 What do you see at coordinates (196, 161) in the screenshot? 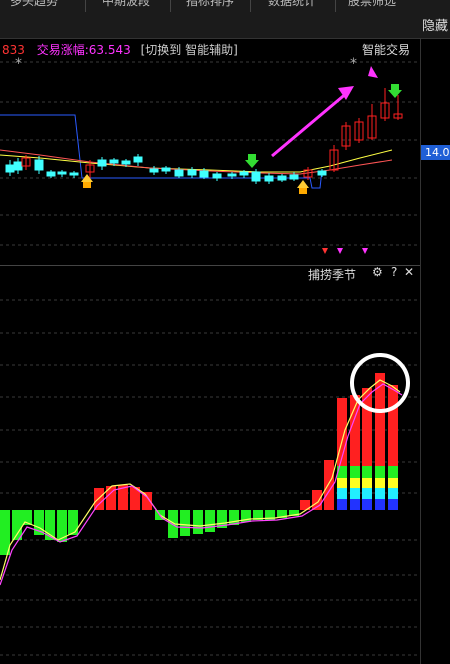
I see `ma-yellow-line` at bounding box center [196, 161].